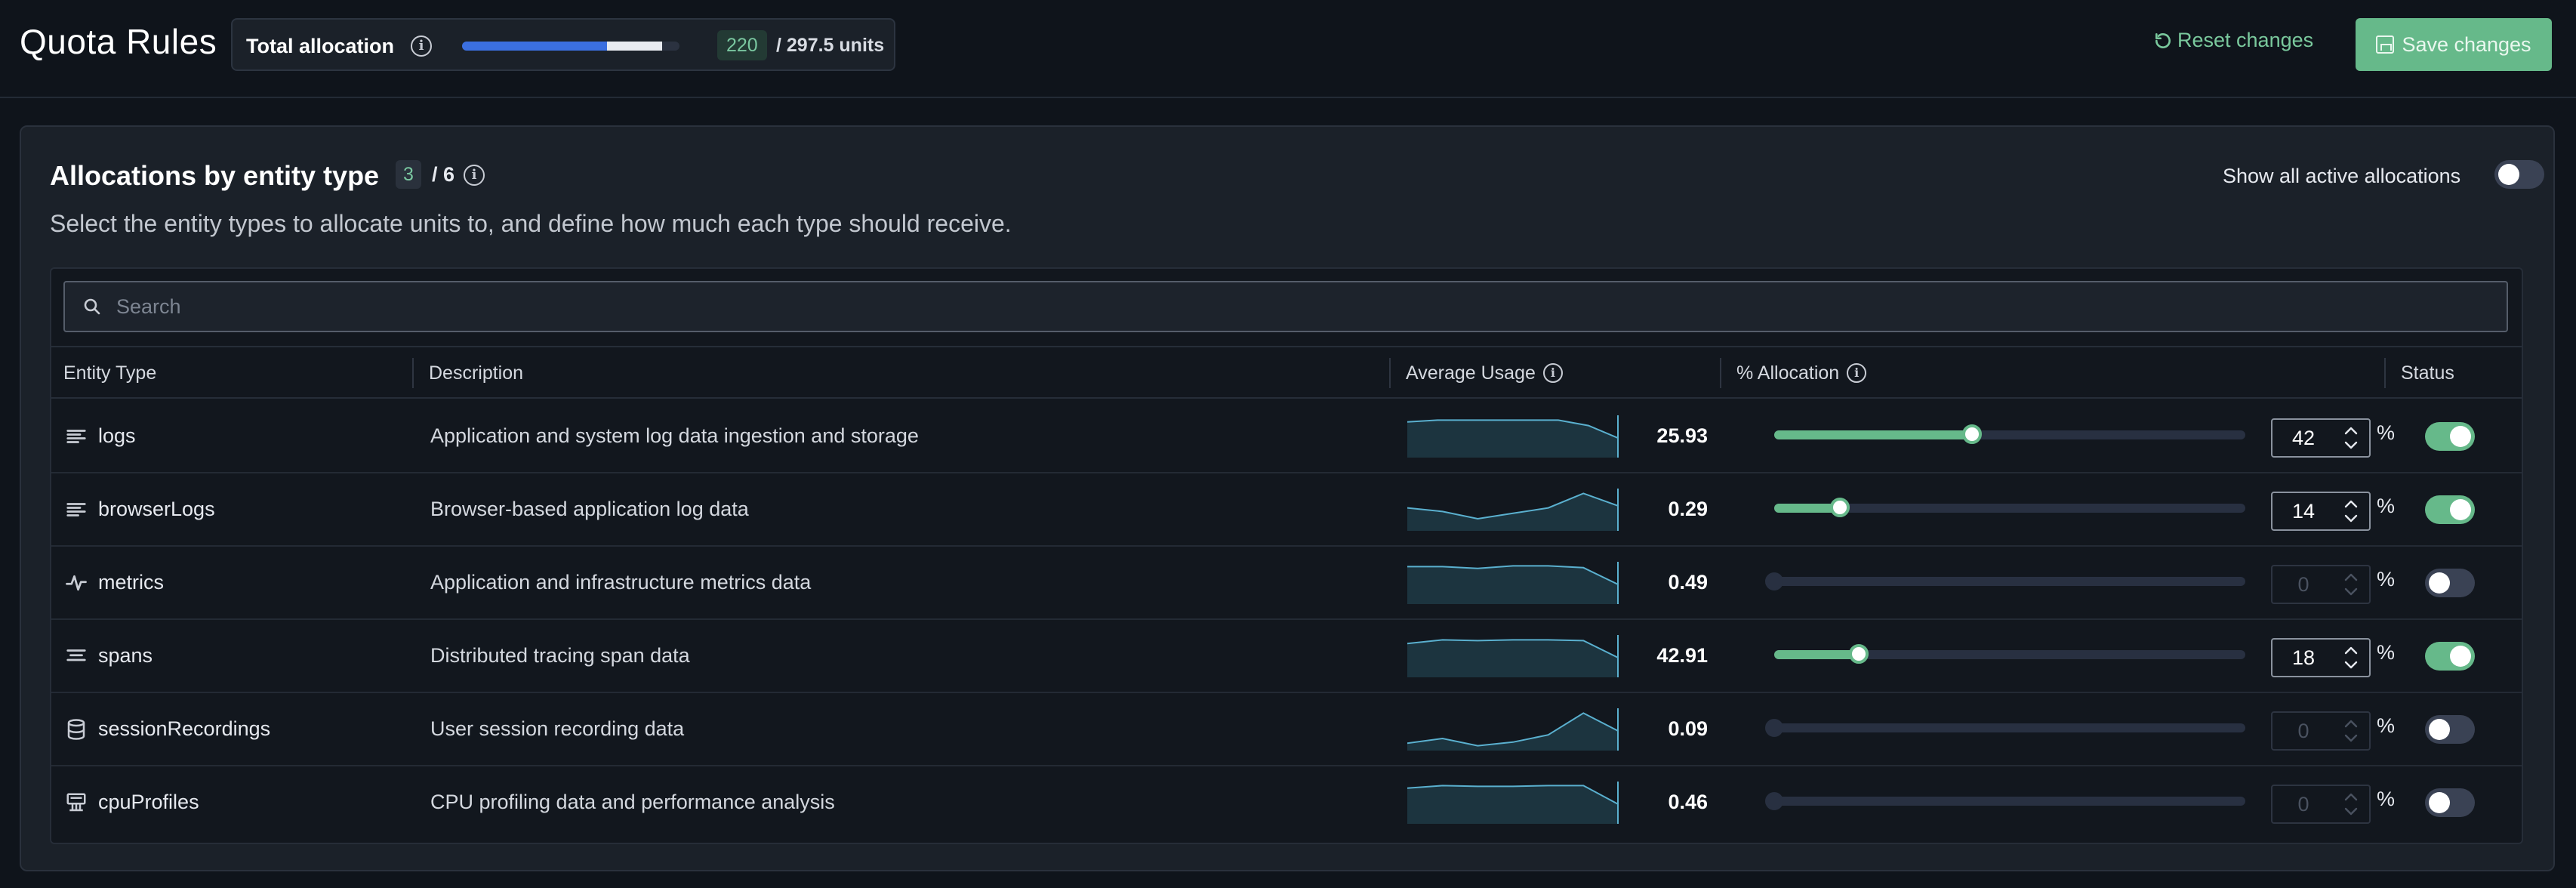  I want to click on column-header-status: Status, so click(2427, 373).